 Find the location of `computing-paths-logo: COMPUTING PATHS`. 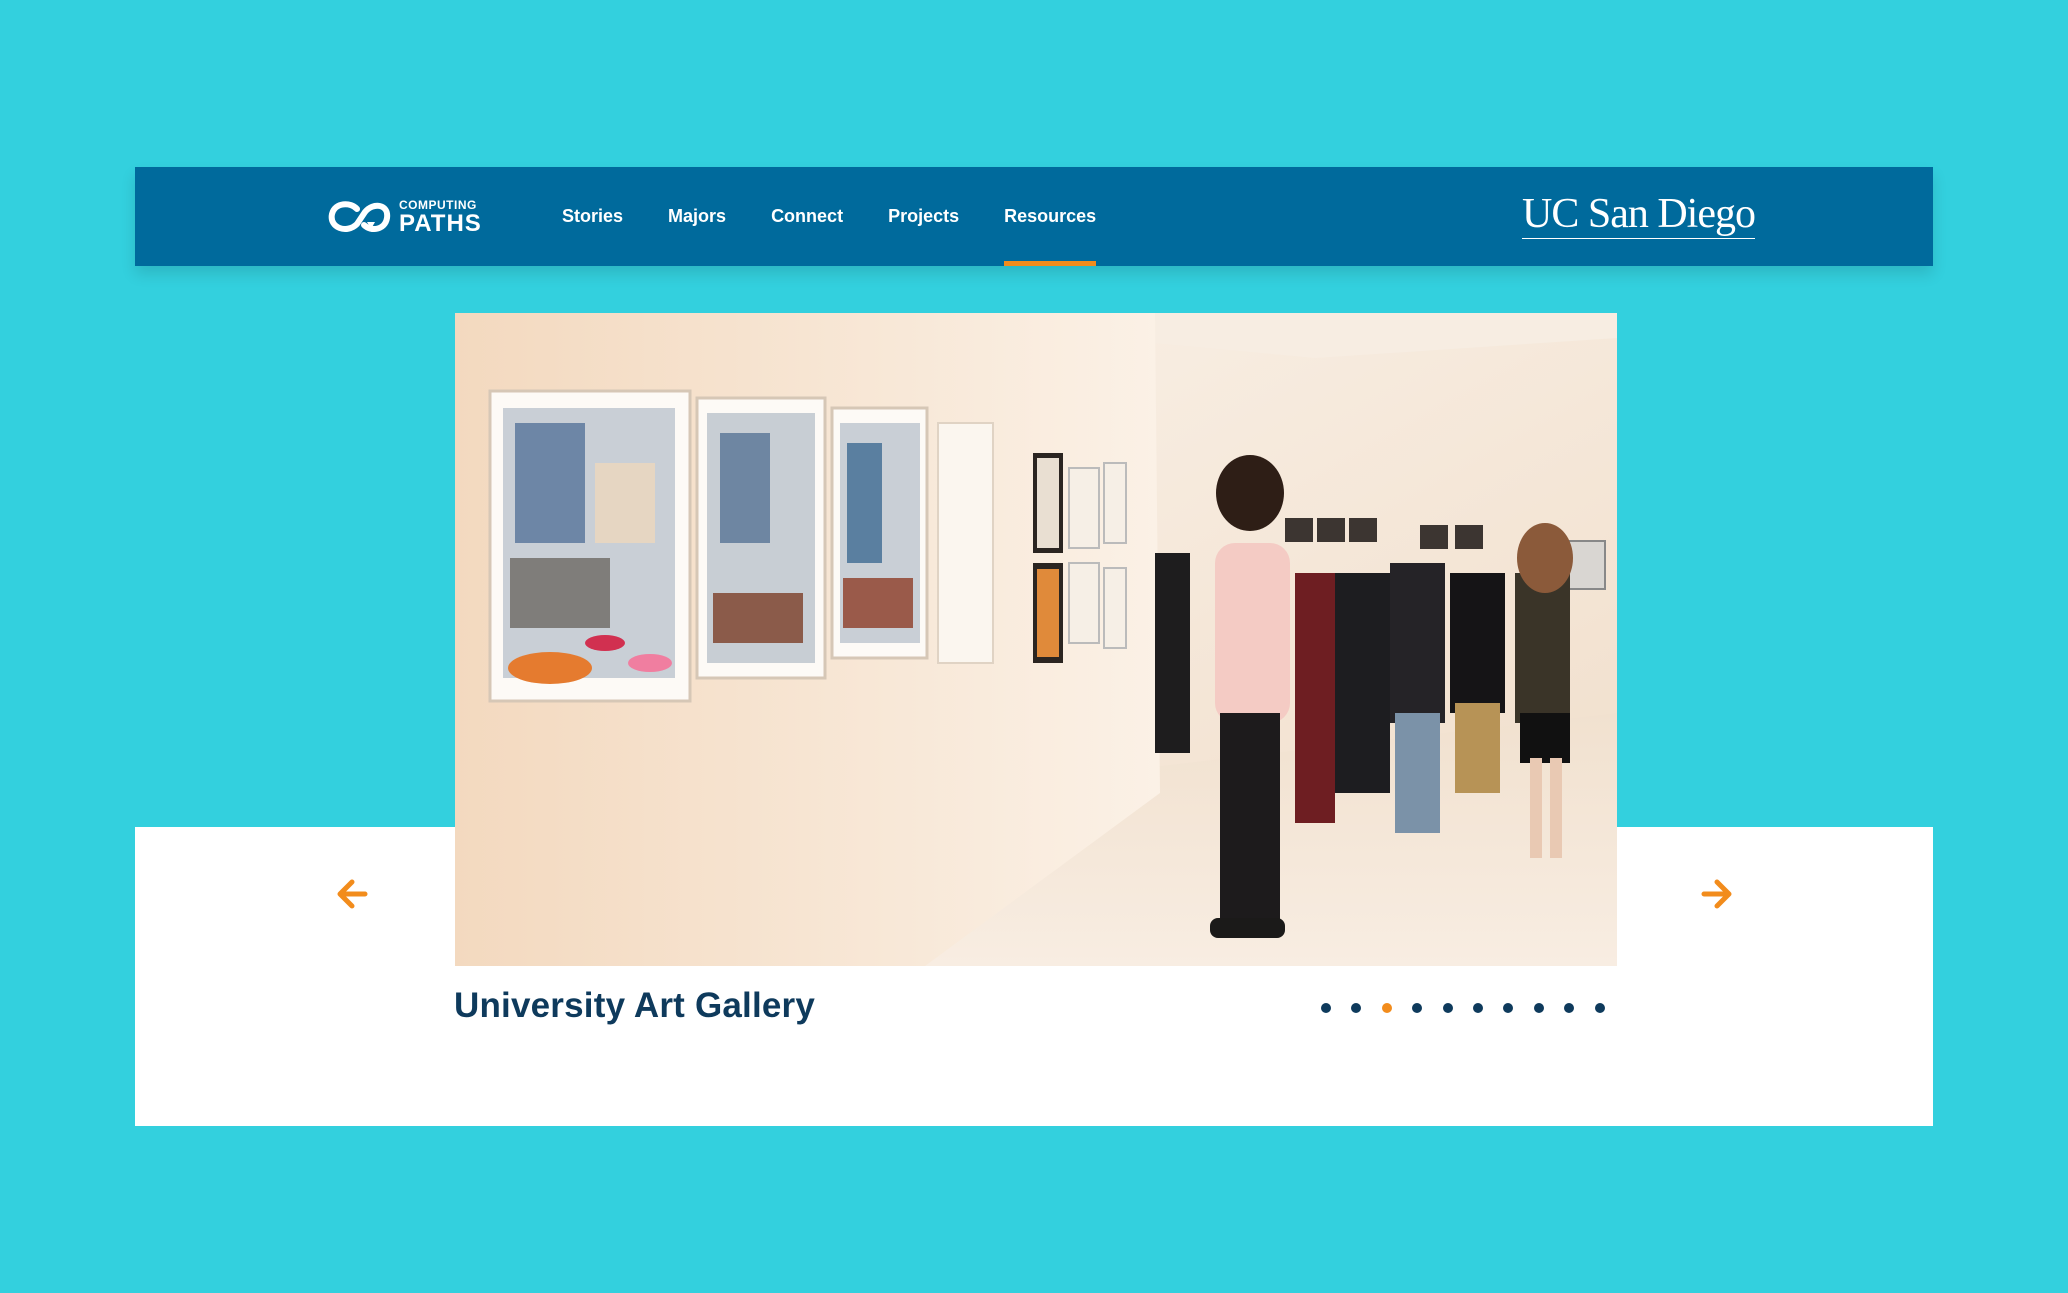

computing-paths-logo: COMPUTING PATHS is located at coordinates (404, 217).